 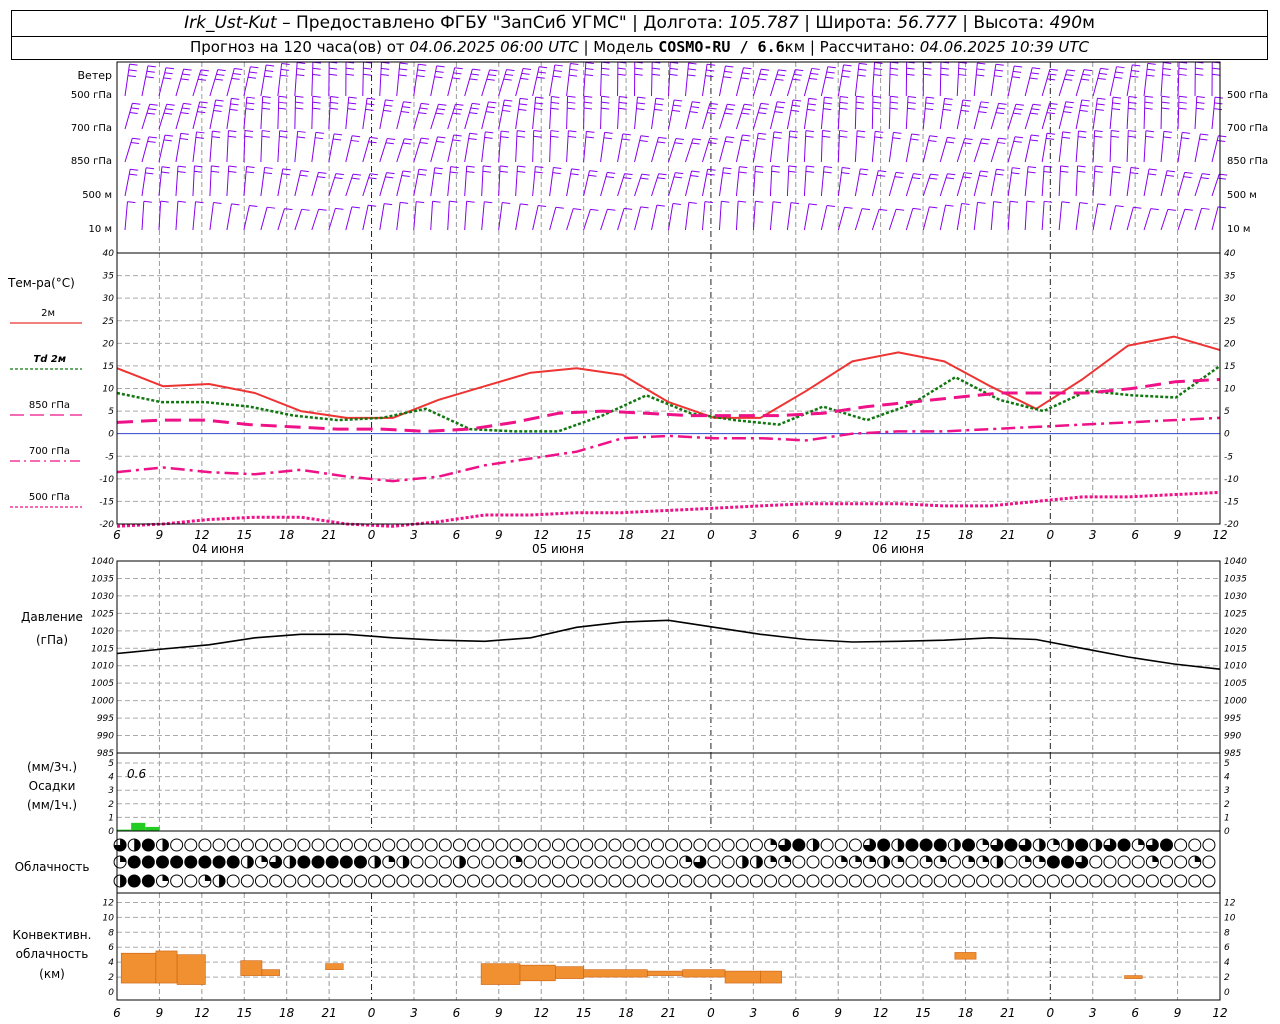 I want to click on prec-tick-right-2: 3, so click(x=1227, y=791).